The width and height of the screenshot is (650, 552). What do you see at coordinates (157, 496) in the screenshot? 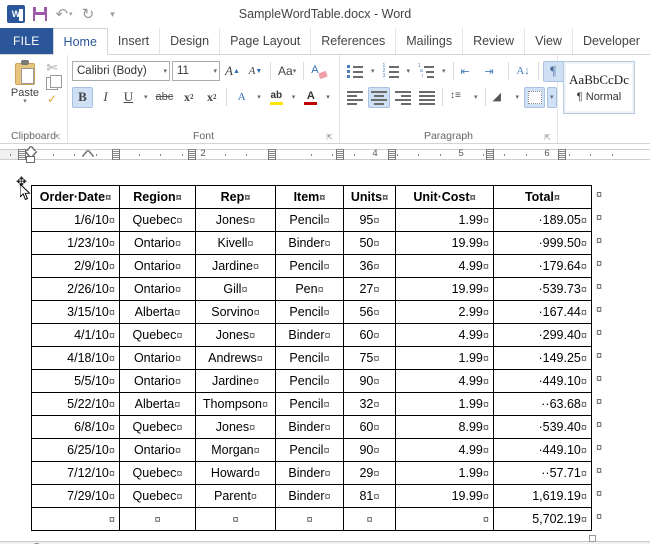
I see `table-cell: Quebec¤` at bounding box center [157, 496].